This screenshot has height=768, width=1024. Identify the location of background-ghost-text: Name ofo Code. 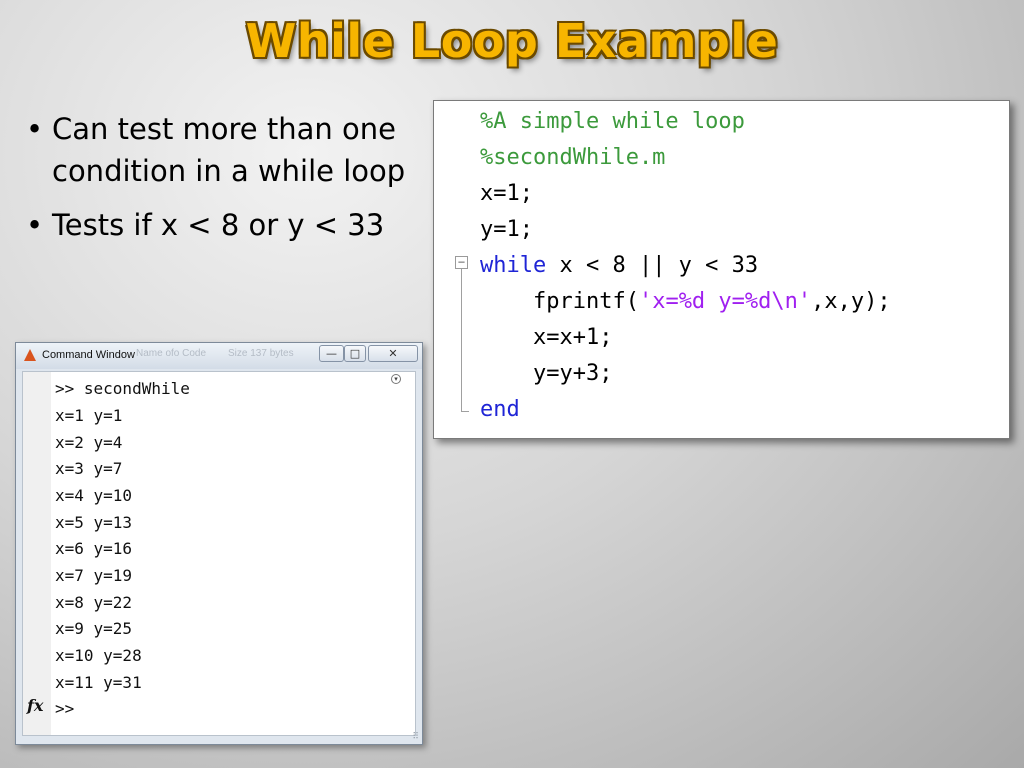
(171, 353).